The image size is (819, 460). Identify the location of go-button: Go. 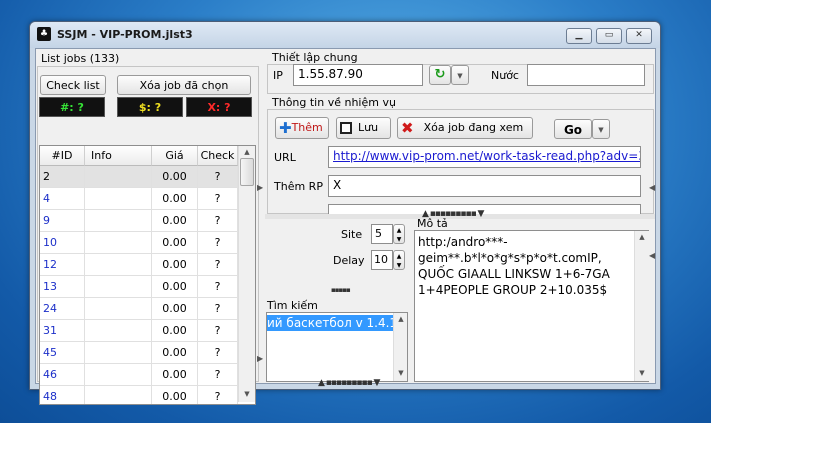
(573, 129).